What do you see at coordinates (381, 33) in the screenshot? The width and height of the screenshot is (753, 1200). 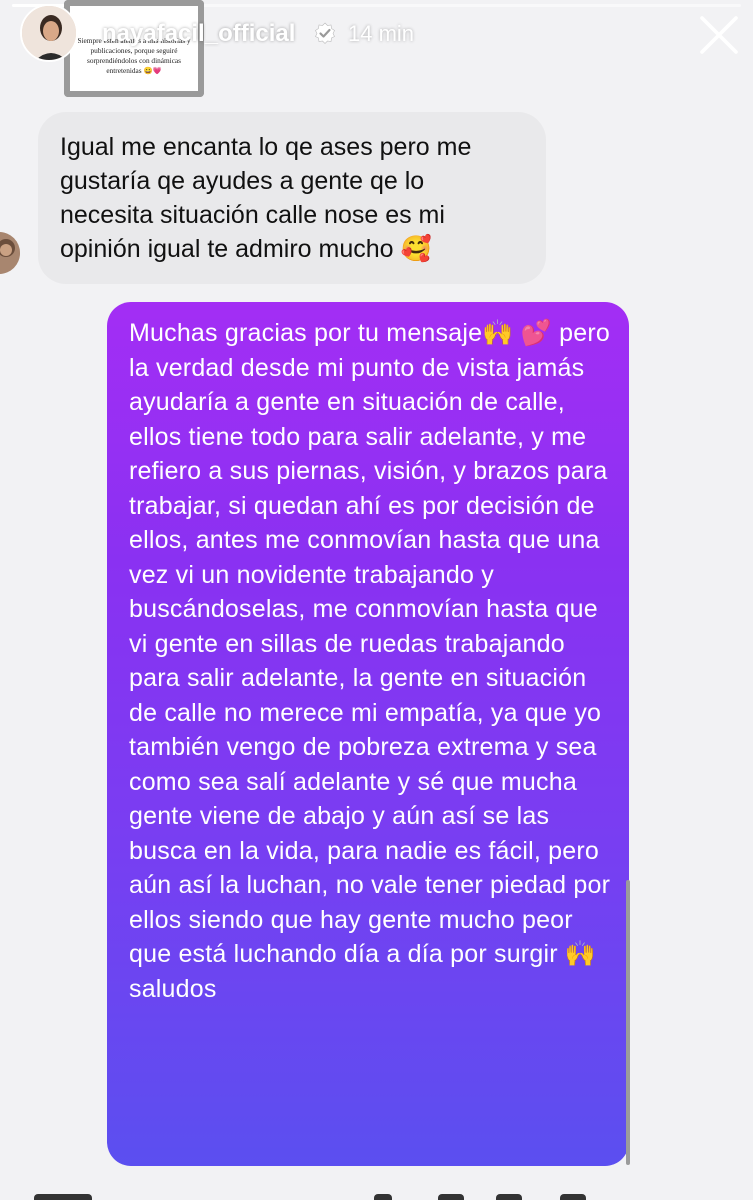 I see `post-time: 14 min` at bounding box center [381, 33].